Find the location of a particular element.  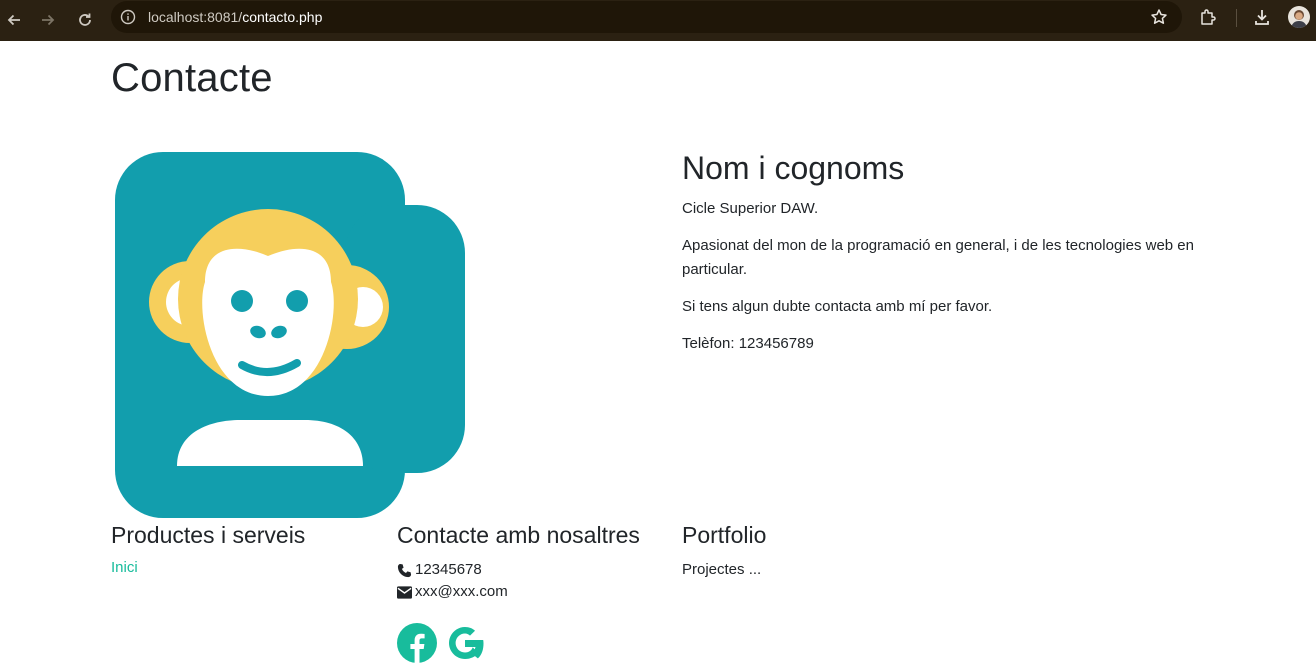

info-icon is located at coordinates (128, 19).